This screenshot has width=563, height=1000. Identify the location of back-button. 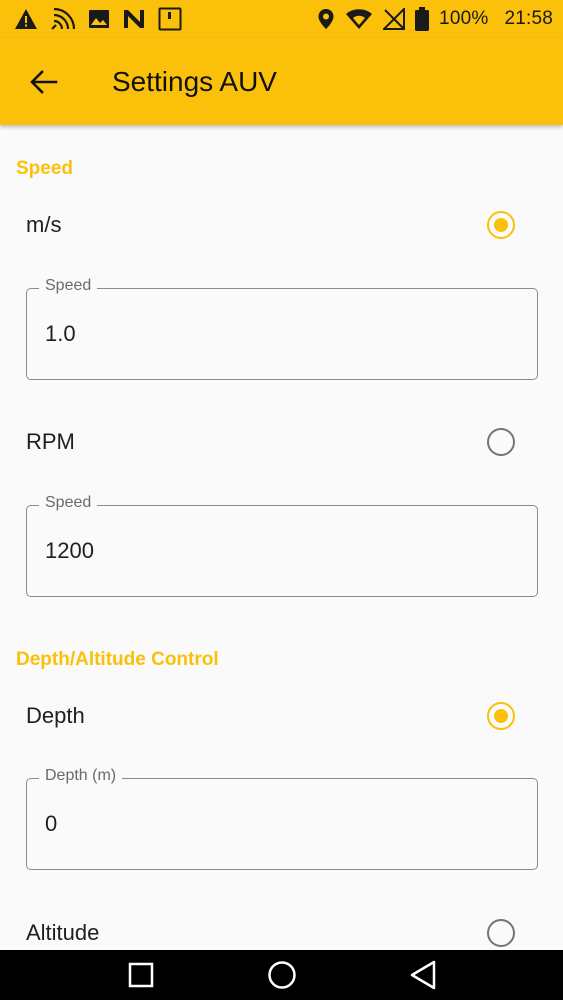
(44, 82).